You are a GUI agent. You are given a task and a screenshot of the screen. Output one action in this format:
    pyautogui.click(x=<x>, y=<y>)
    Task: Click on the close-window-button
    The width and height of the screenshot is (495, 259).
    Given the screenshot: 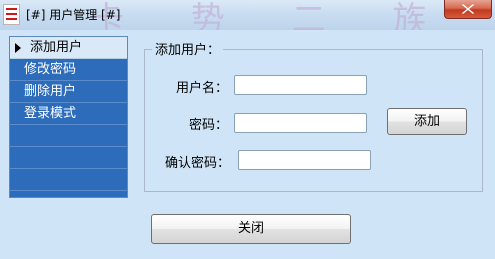 What is the action you would take?
    pyautogui.click(x=468, y=9)
    